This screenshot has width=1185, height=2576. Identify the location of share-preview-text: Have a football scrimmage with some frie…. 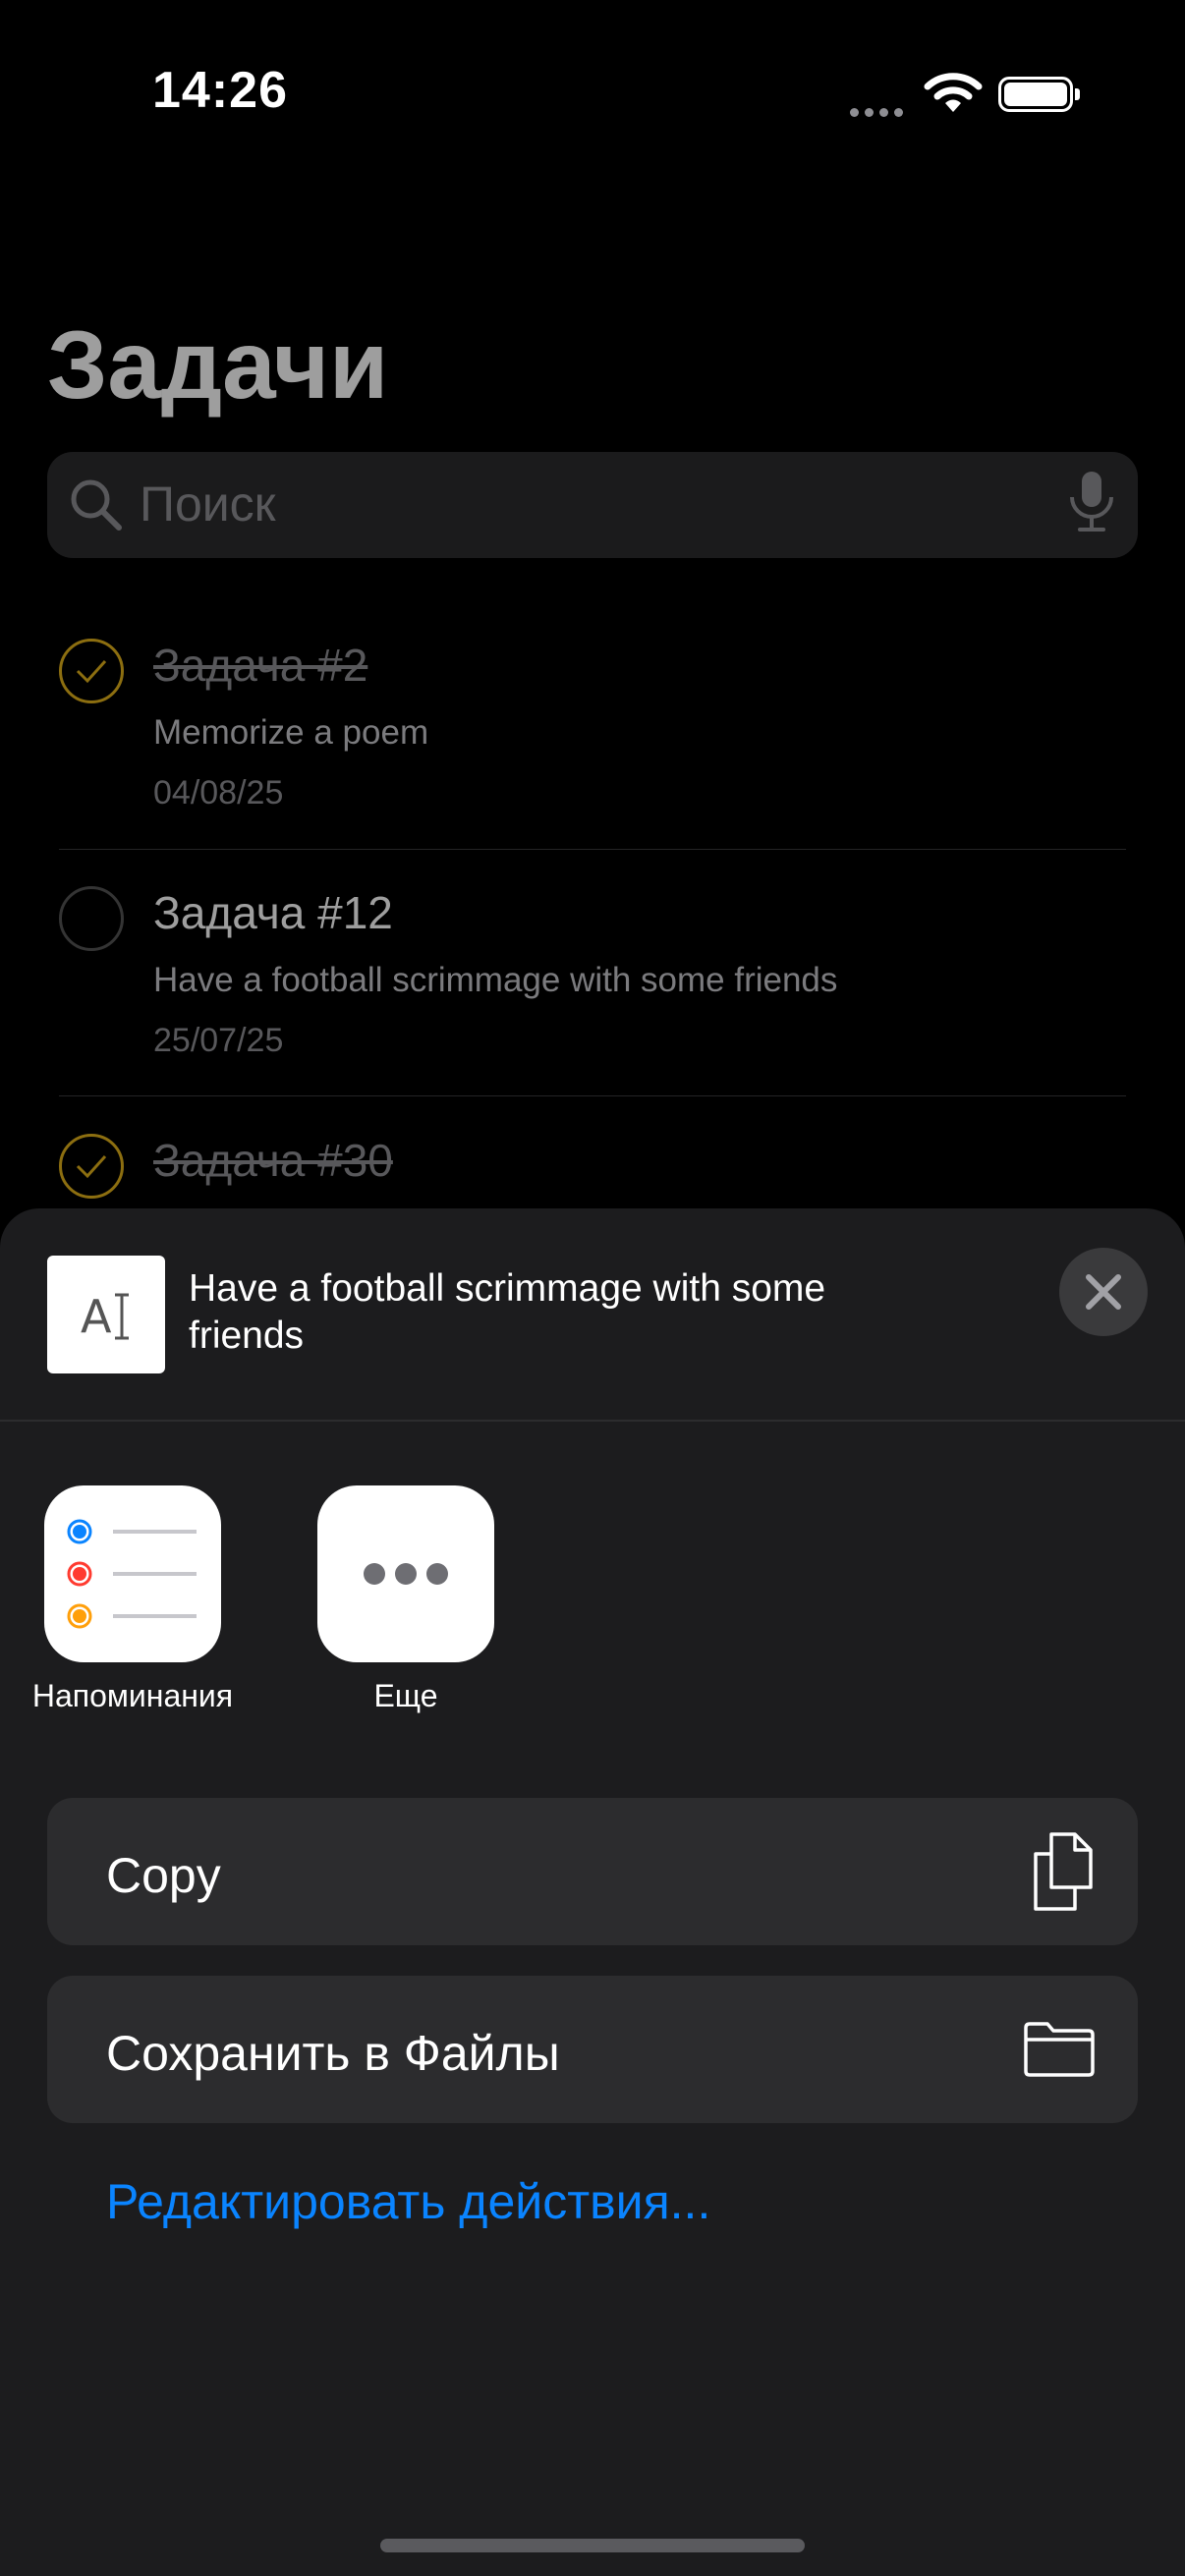
(507, 1312).